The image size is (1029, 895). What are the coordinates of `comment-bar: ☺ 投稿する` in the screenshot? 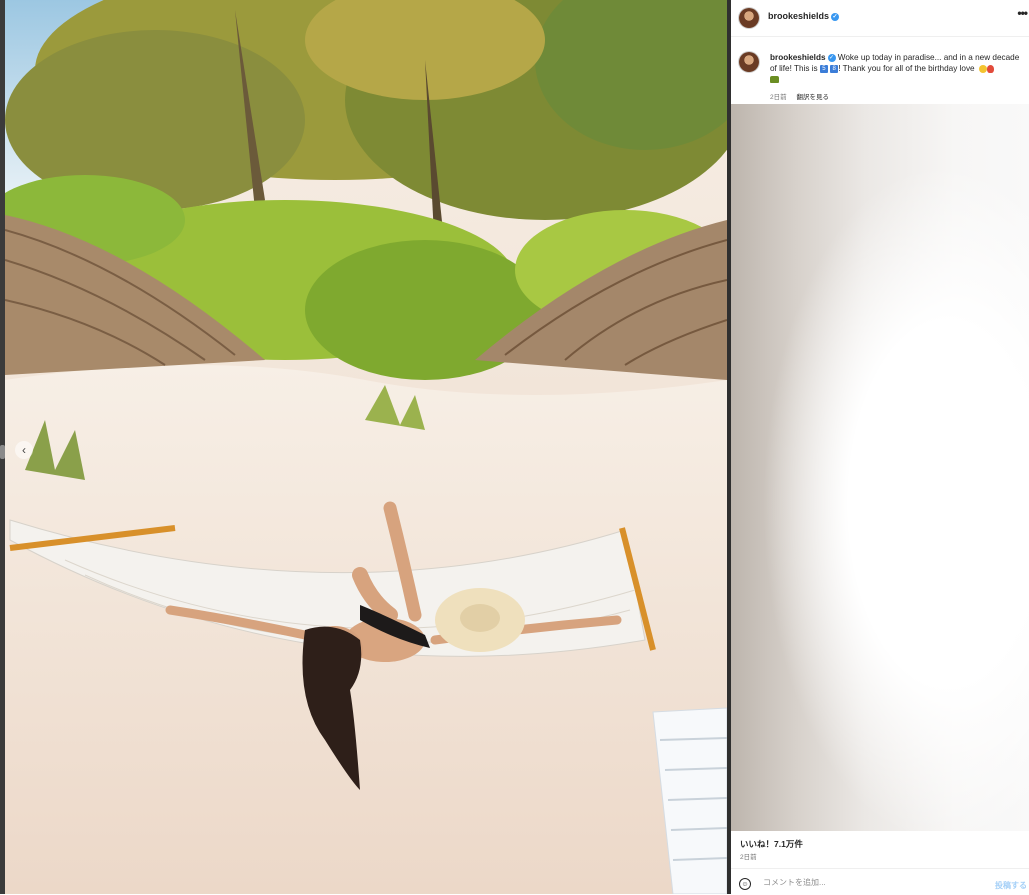 It's located at (880, 881).